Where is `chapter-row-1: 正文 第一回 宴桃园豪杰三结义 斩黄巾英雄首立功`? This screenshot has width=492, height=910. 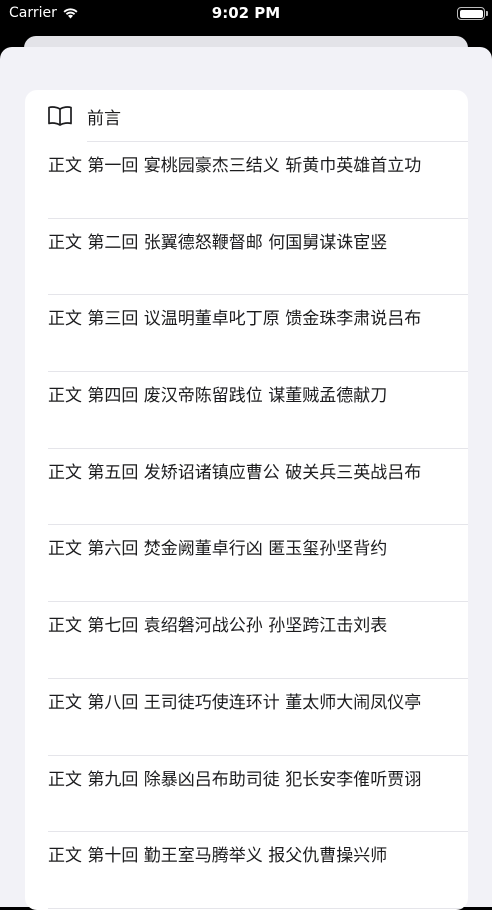
chapter-row-1: 正文 第一回 宴桃园豪杰三结义 斩黄巾英雄首立功 is located at coordinates (246, 180).